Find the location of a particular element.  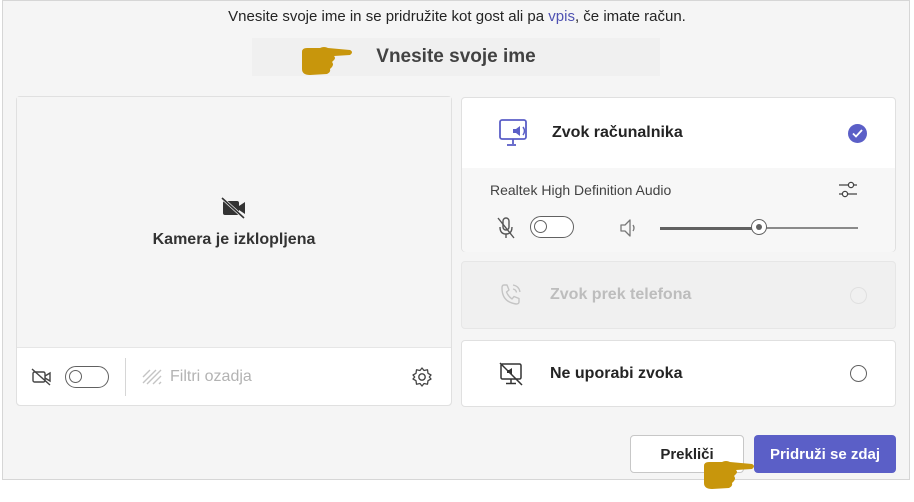

background-filters-label: Filtri ozadja is located at coordinates (211, 376).